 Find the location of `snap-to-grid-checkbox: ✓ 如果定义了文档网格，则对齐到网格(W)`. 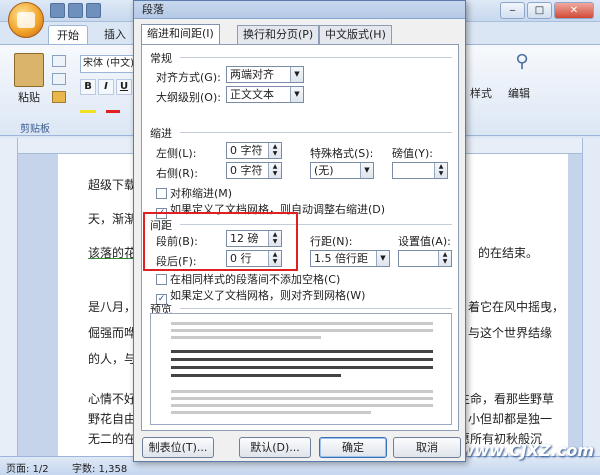

snap-to-grid-checkbox: ✓ 如果定义了文档网格，则对齐到网格(W) is located at coordinates (260, 296).